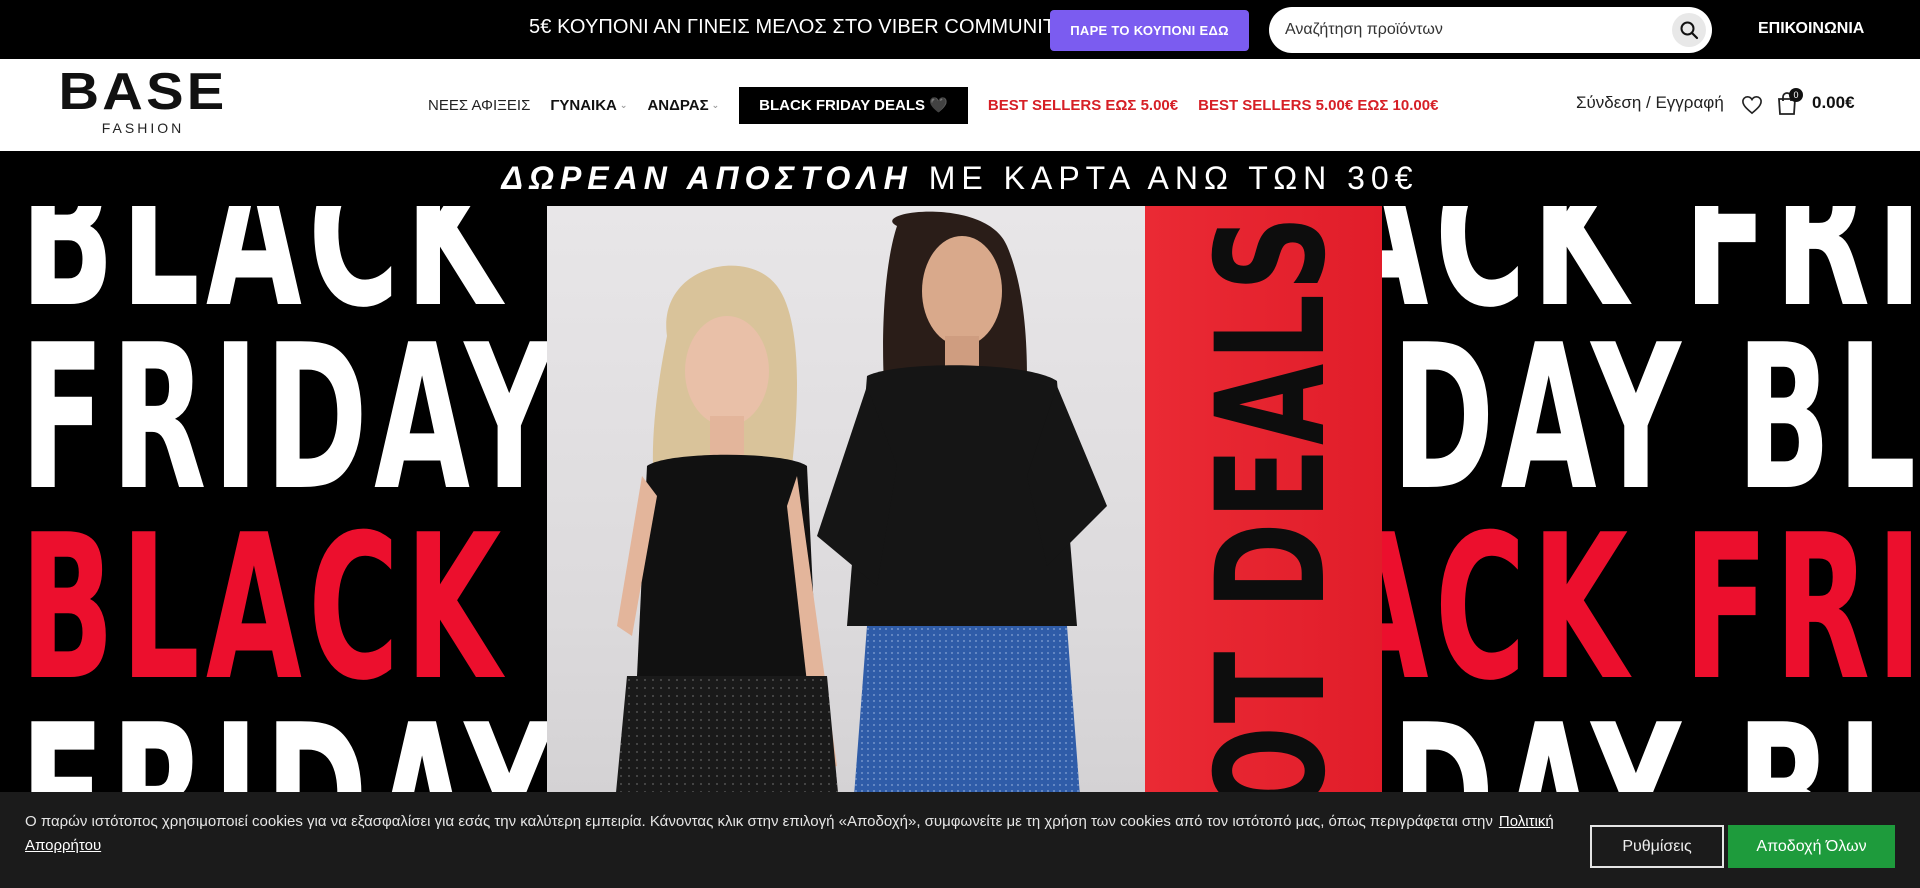 Image resolution: width=1920 pixels, height=888 pixels. Describe the element at coordinates (1811, 29) in the screenshot. I see `contact-link: ΕΠΙΚΟΙΝΩΝΙΑ` at that location.